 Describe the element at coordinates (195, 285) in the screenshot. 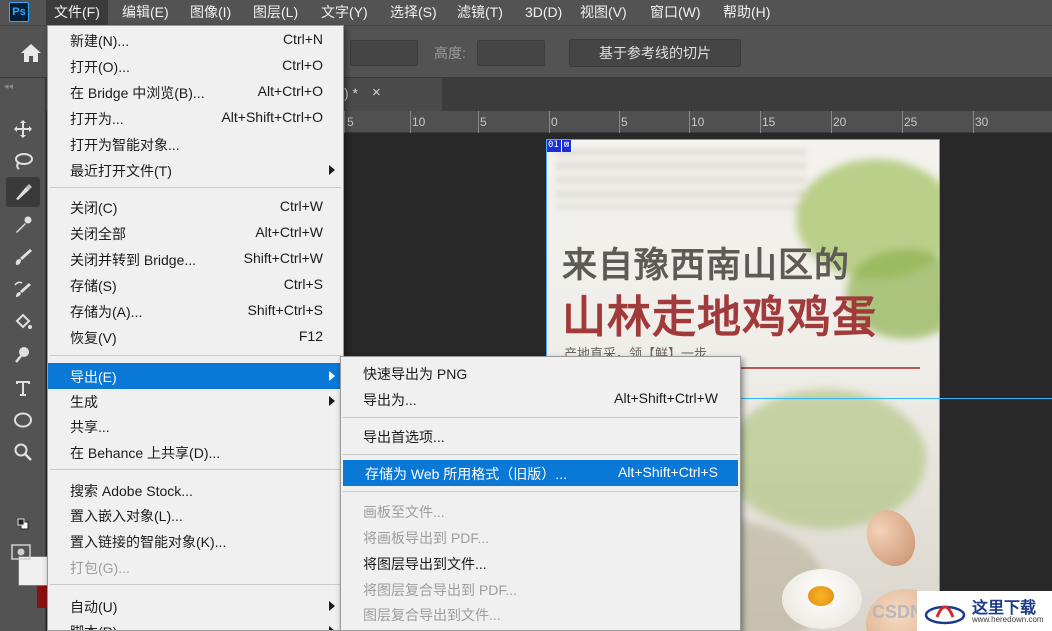

I see `menu-item-save: 存储(S) Ctrl+S` at that location.